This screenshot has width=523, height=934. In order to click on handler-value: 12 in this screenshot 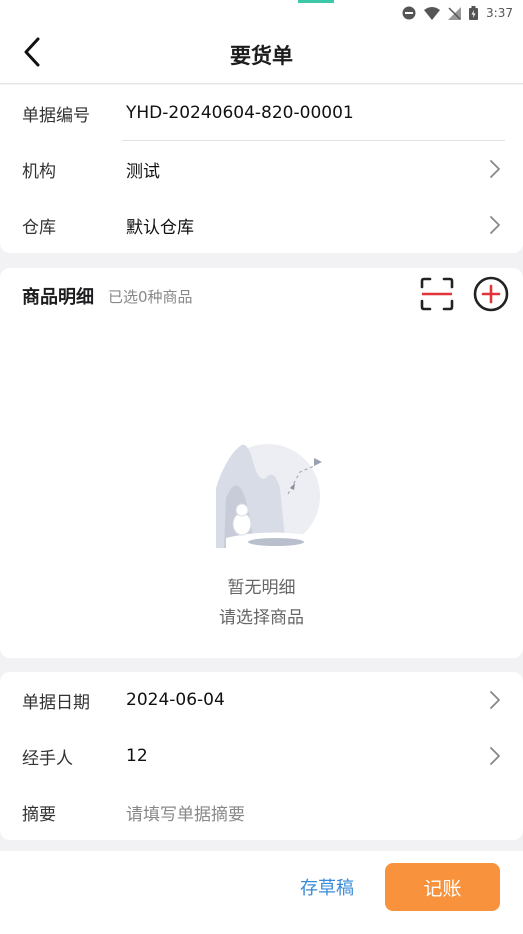, I will do `click(137, 756)`.